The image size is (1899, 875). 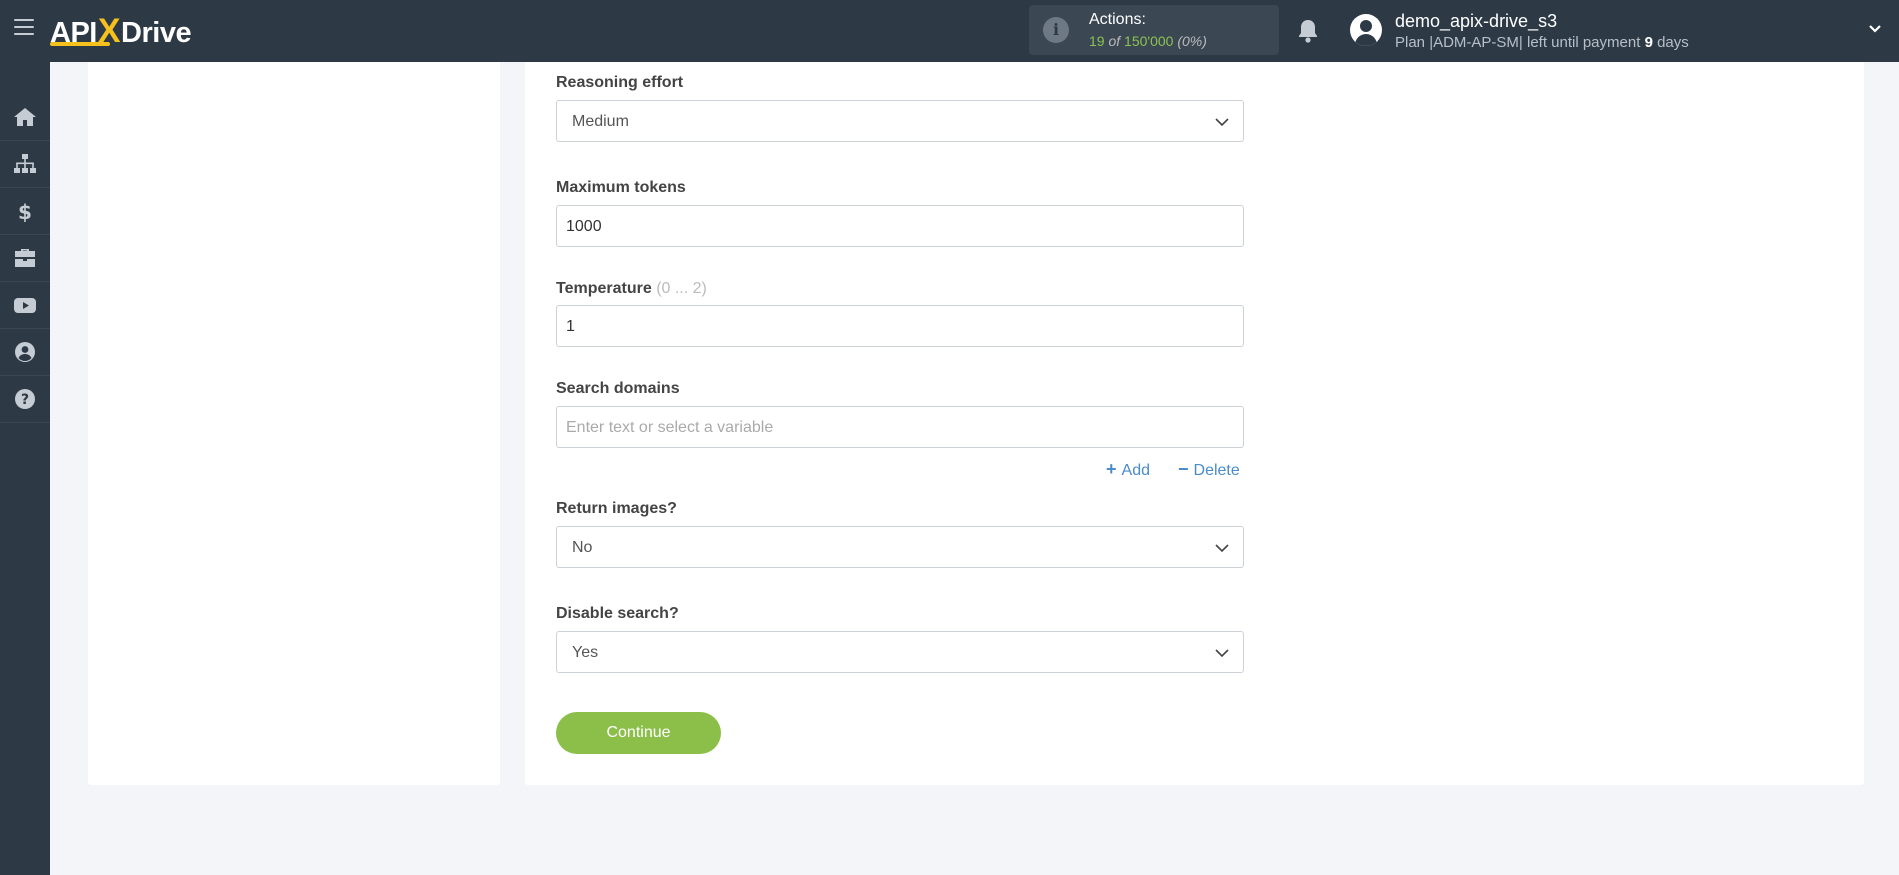 I want to click on sidebar-item-home, so click(x=25, y=117).